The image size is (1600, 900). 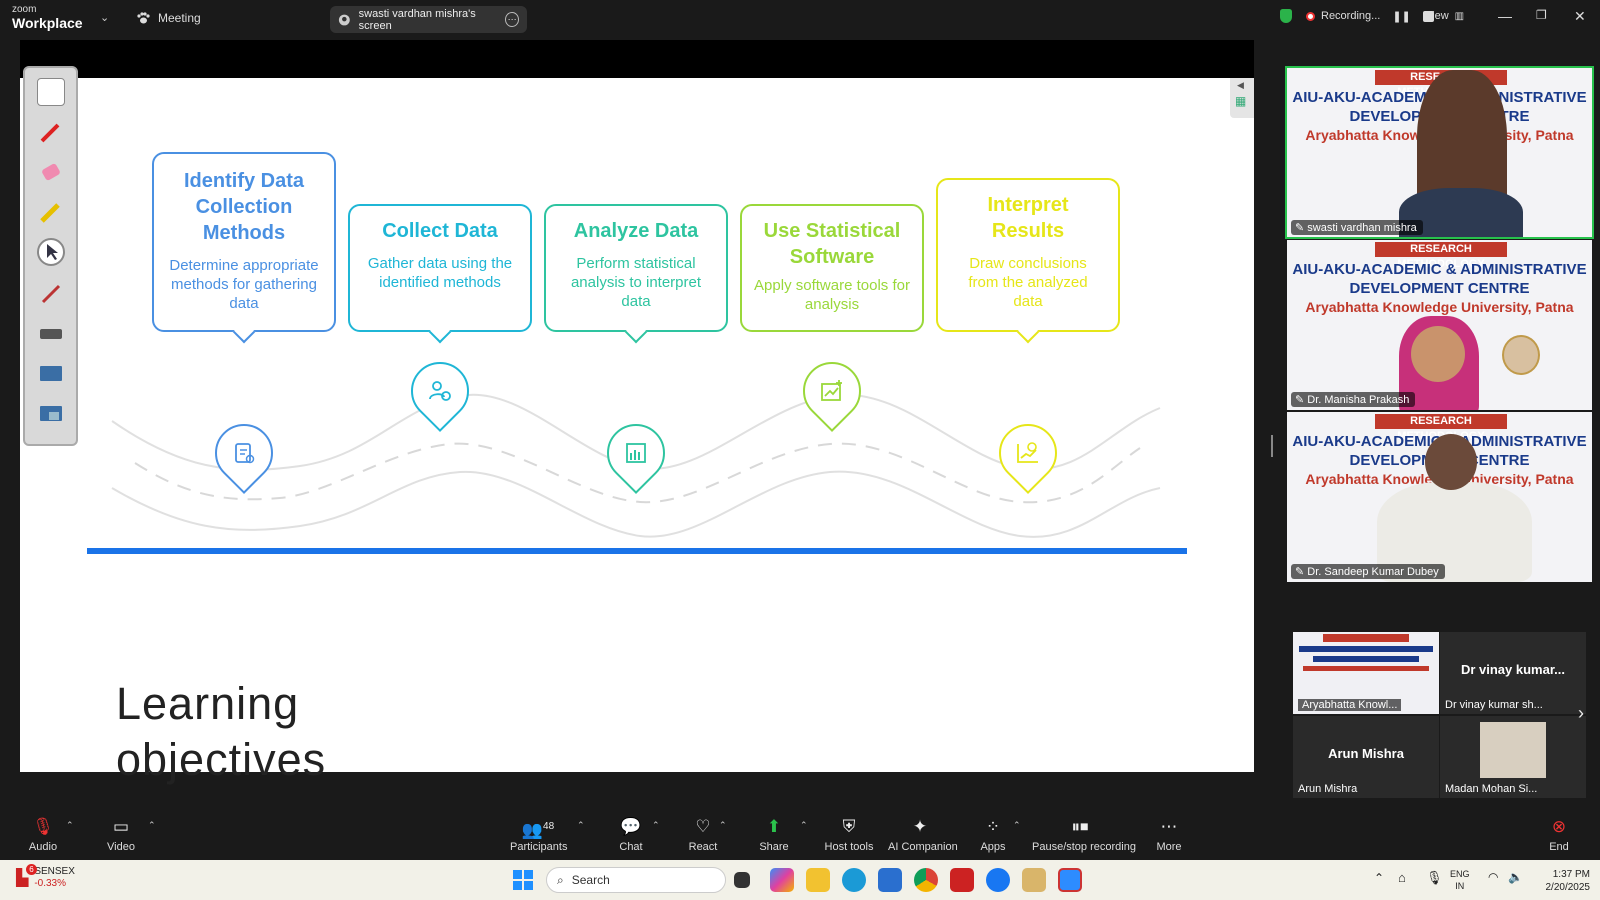 What do you see at coordinates (51, 414) in the screenshot?
I see `screen-settings-icon` at bounding box center [51, 414].